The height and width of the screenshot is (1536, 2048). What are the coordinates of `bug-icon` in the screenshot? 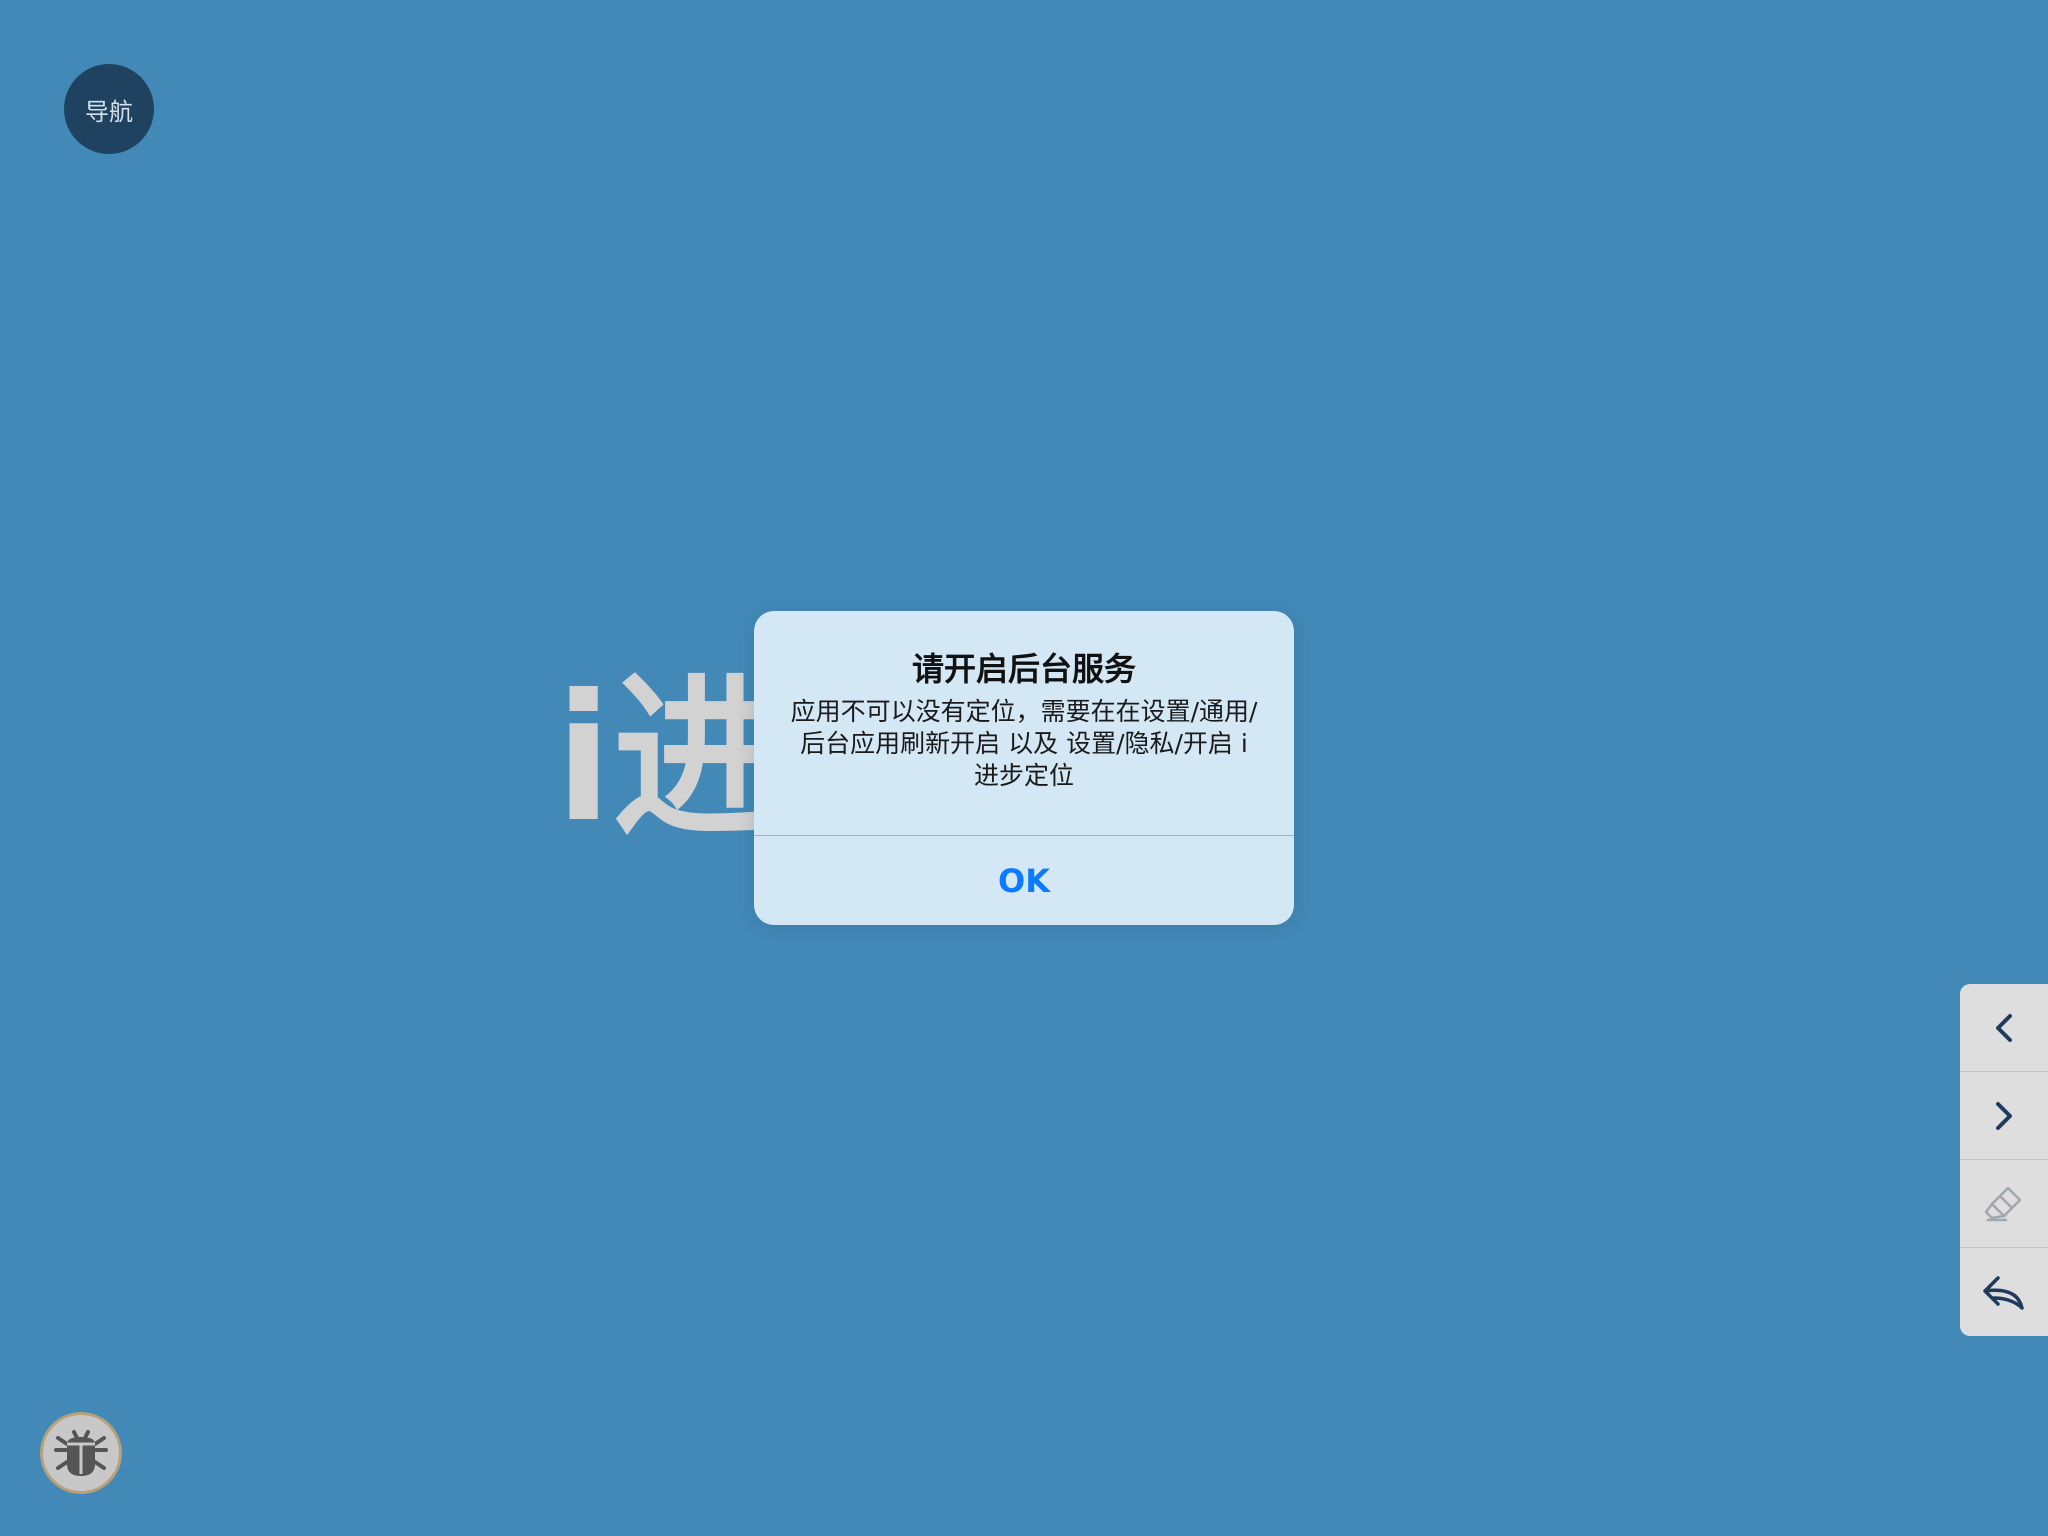 It's located at (81, 1453).